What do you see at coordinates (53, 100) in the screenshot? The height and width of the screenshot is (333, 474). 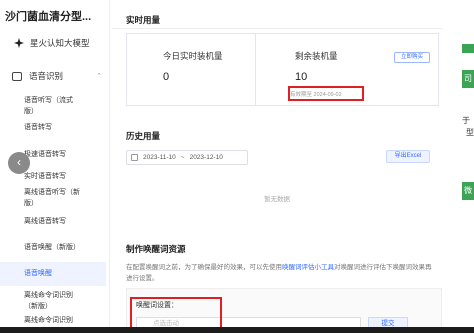 I see `sidebar-item-dictation-stream: 语音听写（流式` at bounding box center [53, 100].